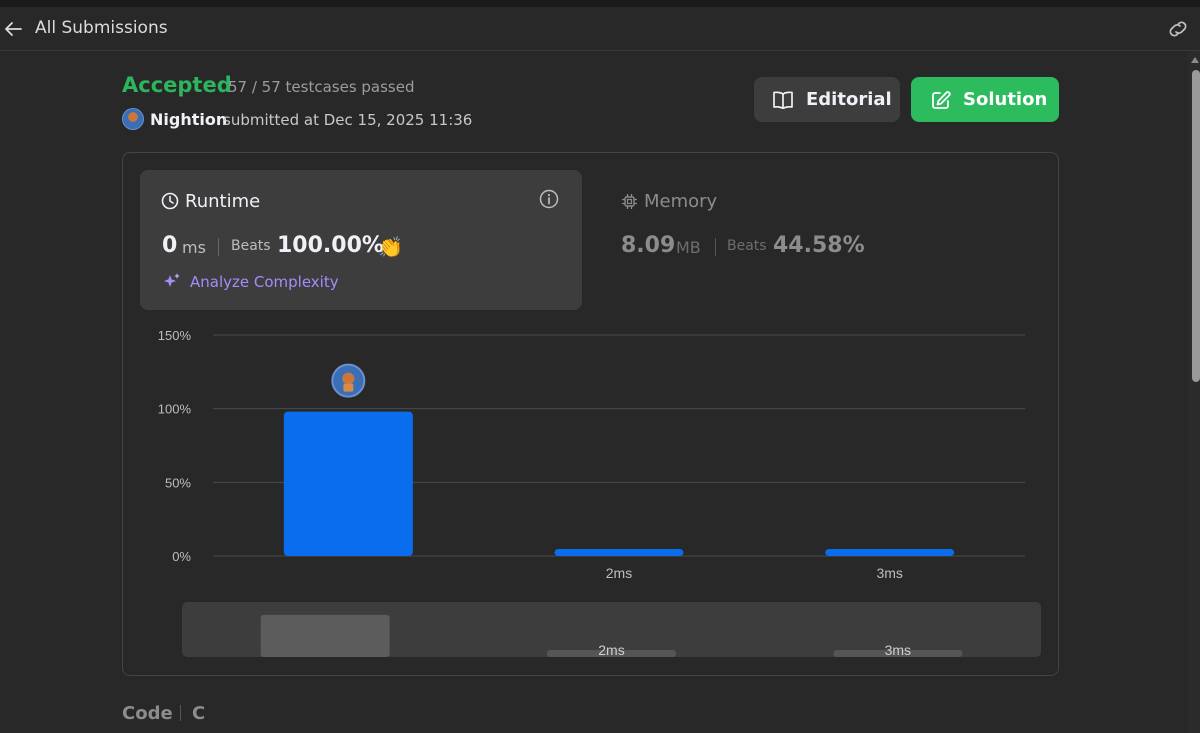 This screenshot has width=1200, height=733. Describe the element at coordinates (175, 409) in the screenshot. I see `y-tick-label: 100%` at that location.